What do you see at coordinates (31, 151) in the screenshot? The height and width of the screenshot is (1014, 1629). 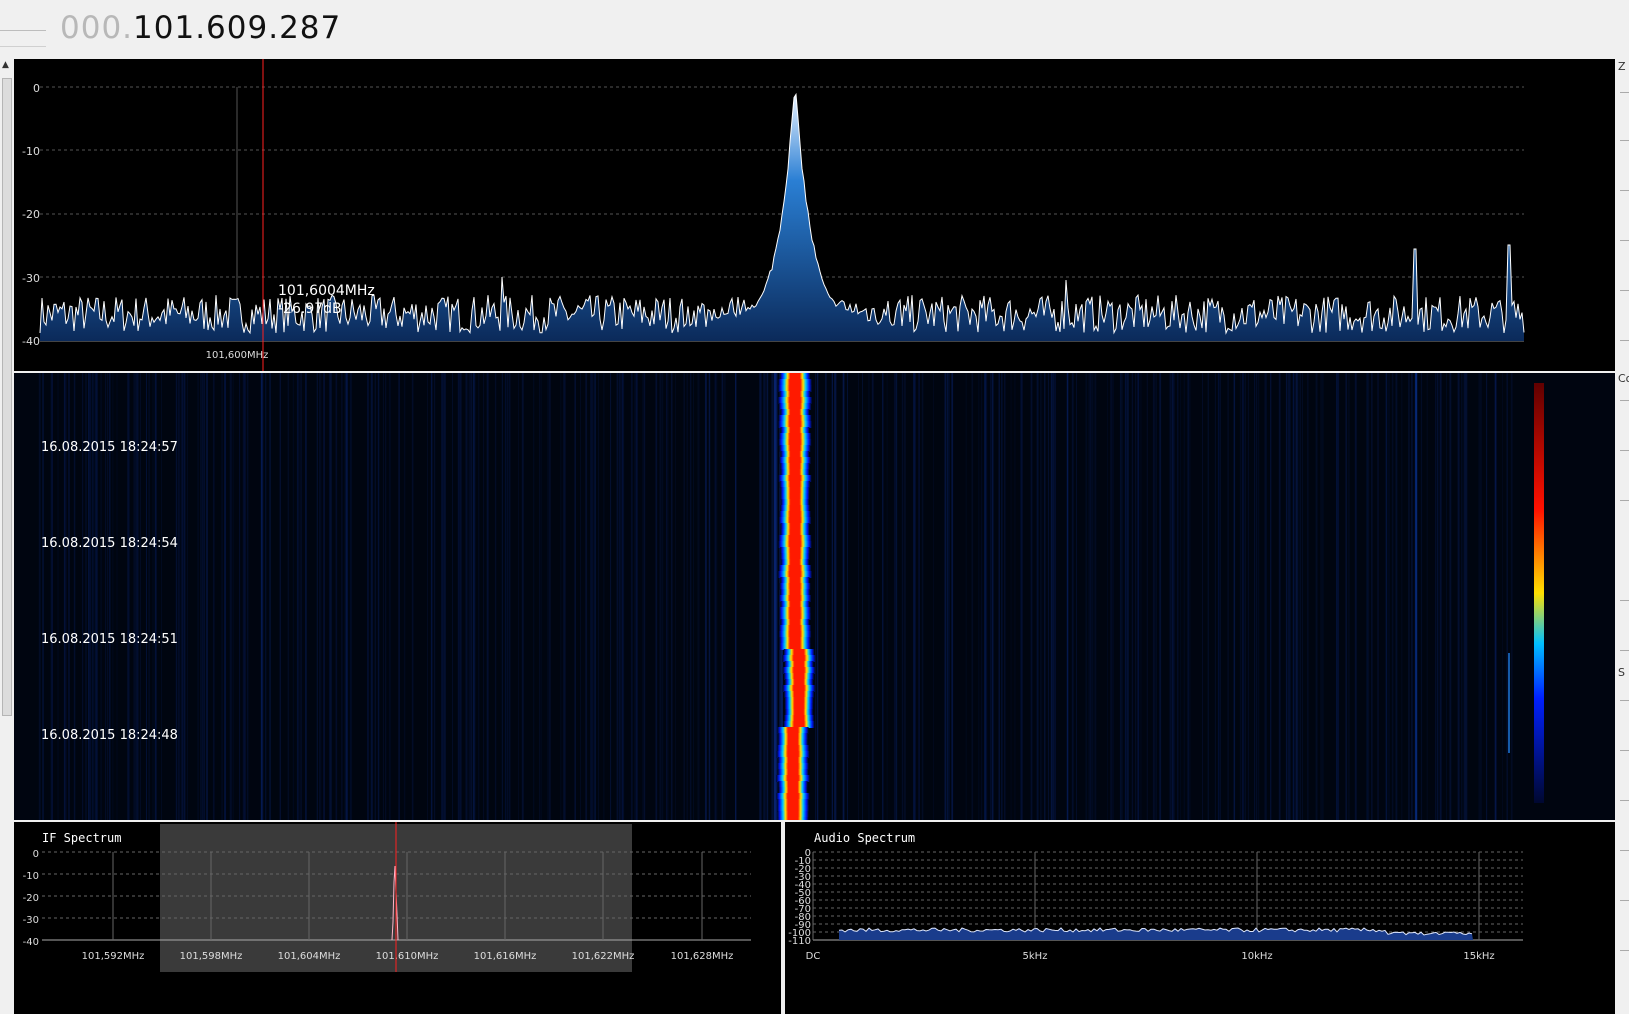 I see `y-tick-label: -10` at bounding box center [31, 151].